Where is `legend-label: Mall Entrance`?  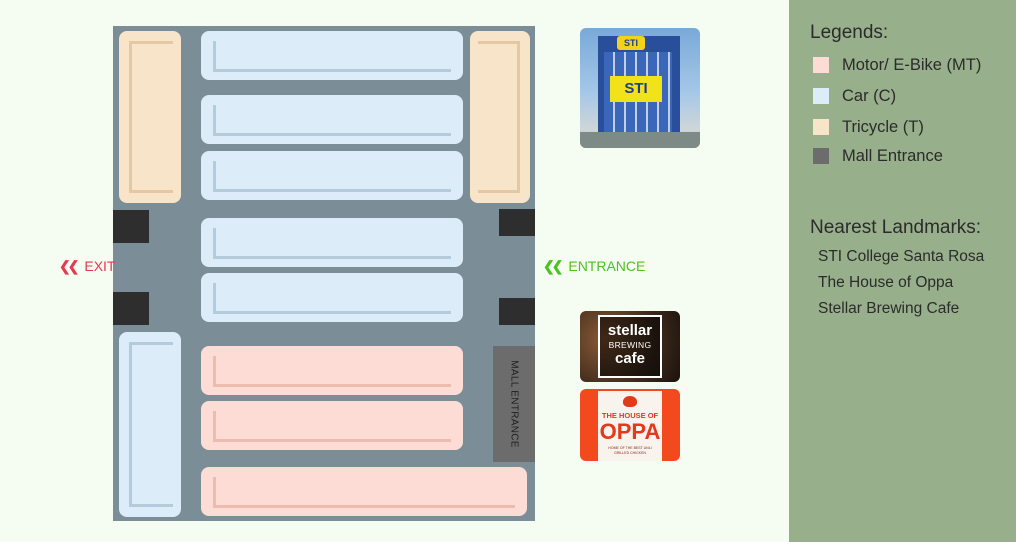
legend-label: Mall Entrance is located at coordinates (892, 156).